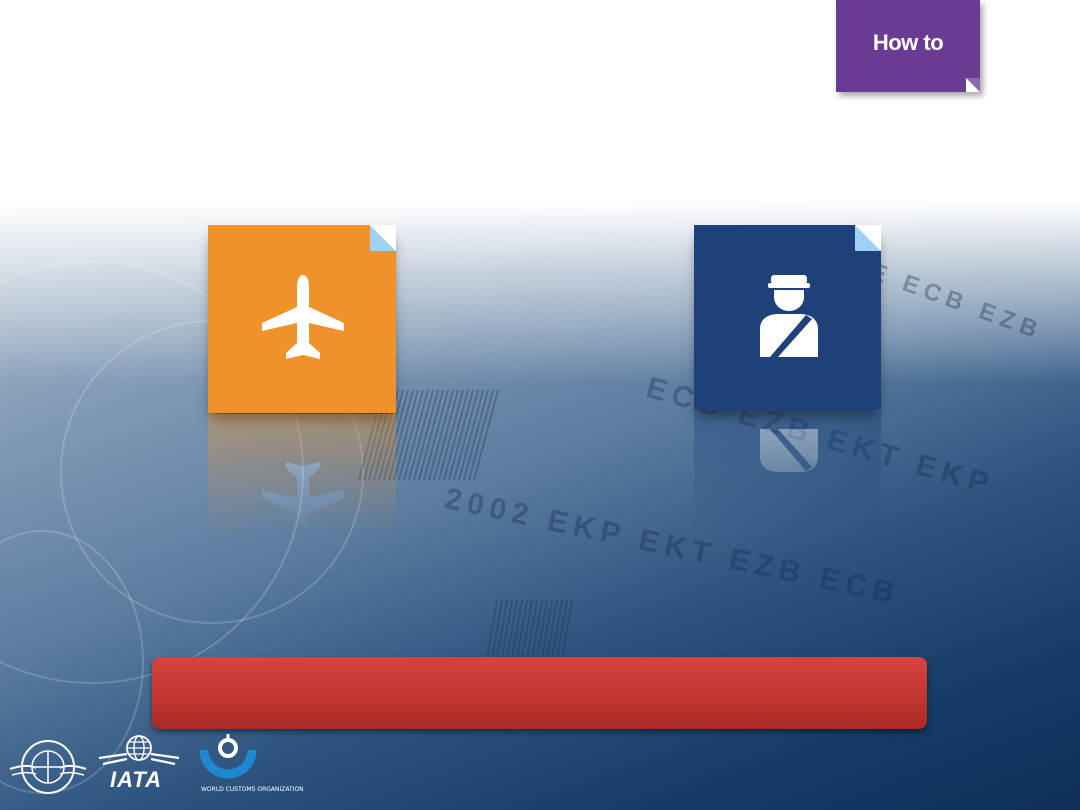 This screenshot has height=810, width=1080. What do you see at coordinates (139, 750) in the screenshot?
I see `iata-globe-icon` at bounding box center [139, 750].